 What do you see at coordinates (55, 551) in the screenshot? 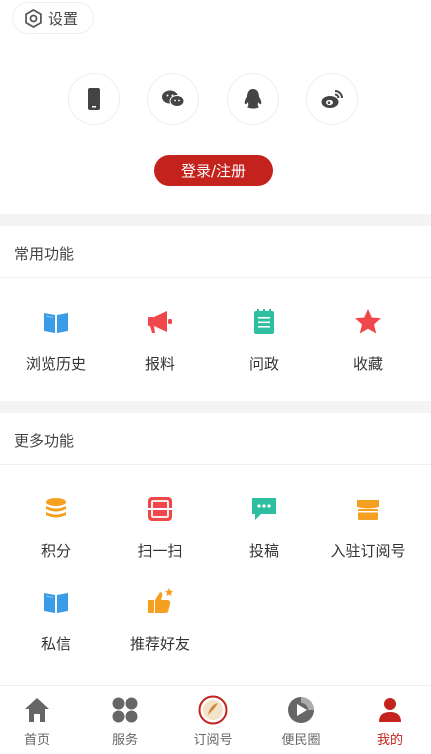
I see `points-label: 积分` at bounding box center [55, 551].